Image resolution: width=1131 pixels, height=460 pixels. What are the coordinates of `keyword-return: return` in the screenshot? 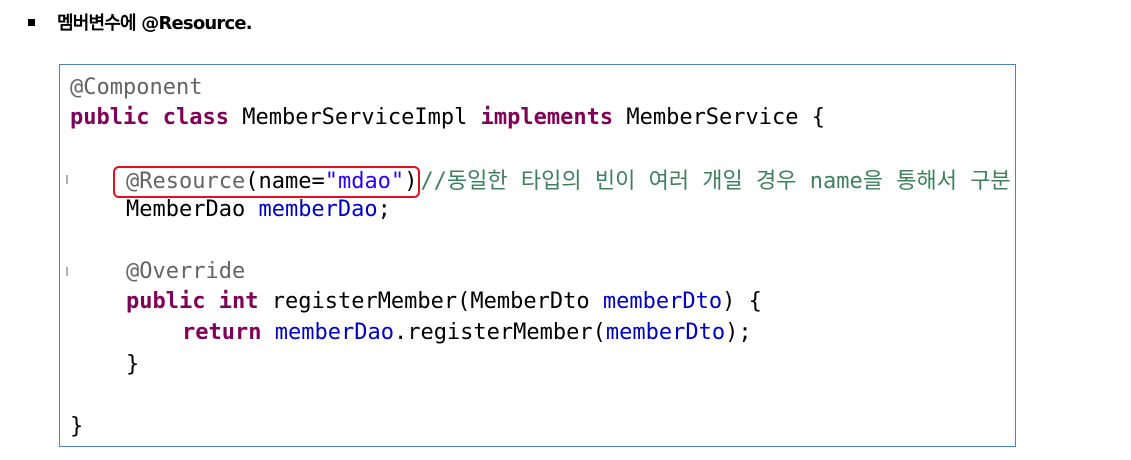 It's located at (222, 332).